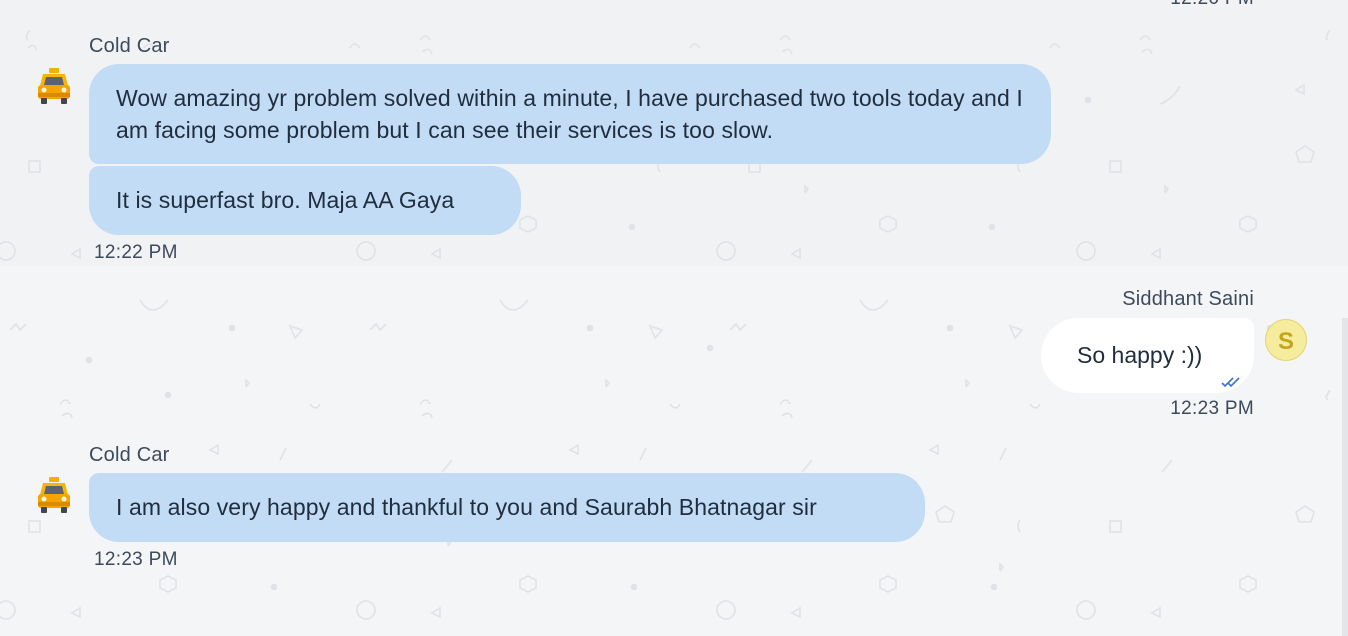 The height and width of the screenshot is (636, 1348). What do you see at coordinates (1232, 382) in the screenshot?
I see `double-check-icon` at bounding box center [1232, 382].